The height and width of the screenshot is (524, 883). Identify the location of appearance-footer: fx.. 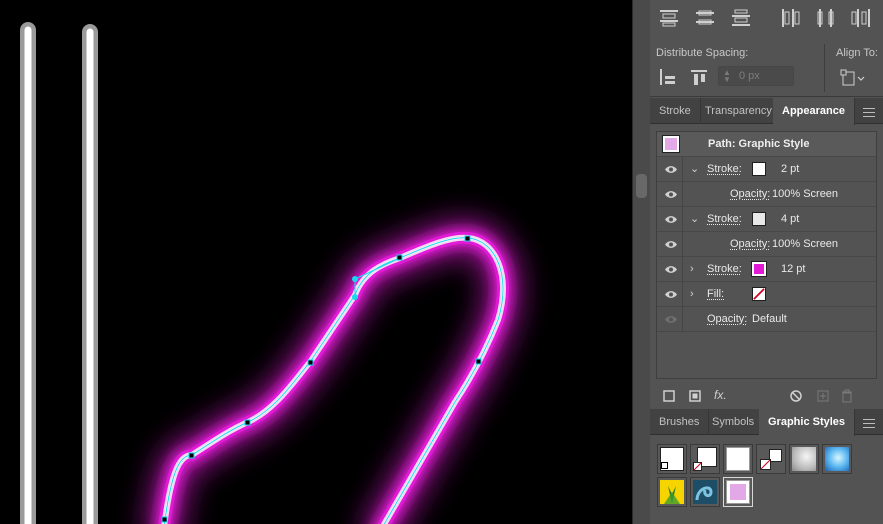
(766, 396).